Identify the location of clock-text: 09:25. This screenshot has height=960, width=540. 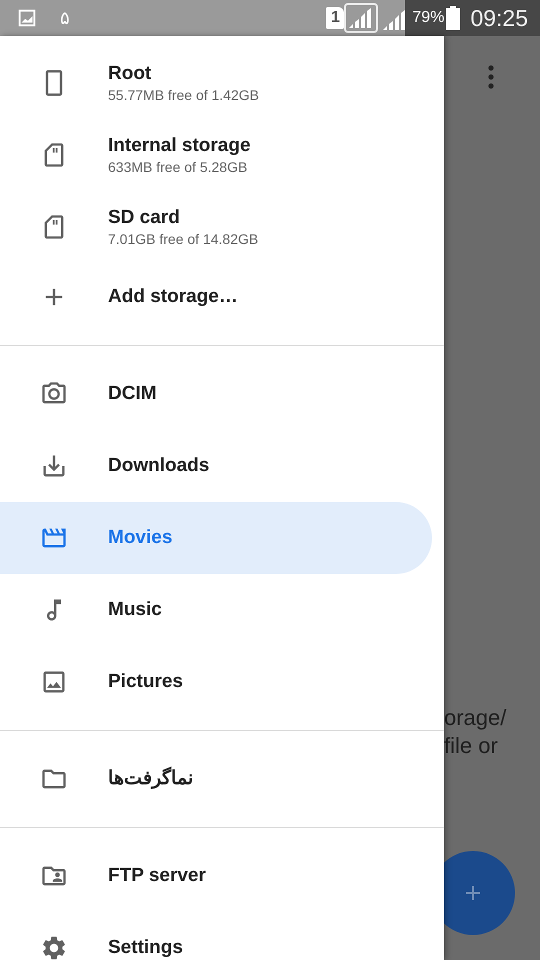
(499, 18).